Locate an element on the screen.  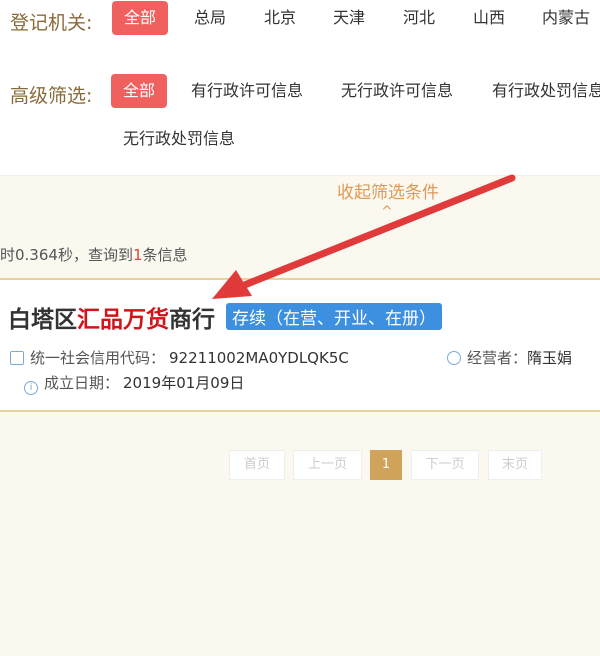
annotation-arrow is located at coordinates (364, 236).